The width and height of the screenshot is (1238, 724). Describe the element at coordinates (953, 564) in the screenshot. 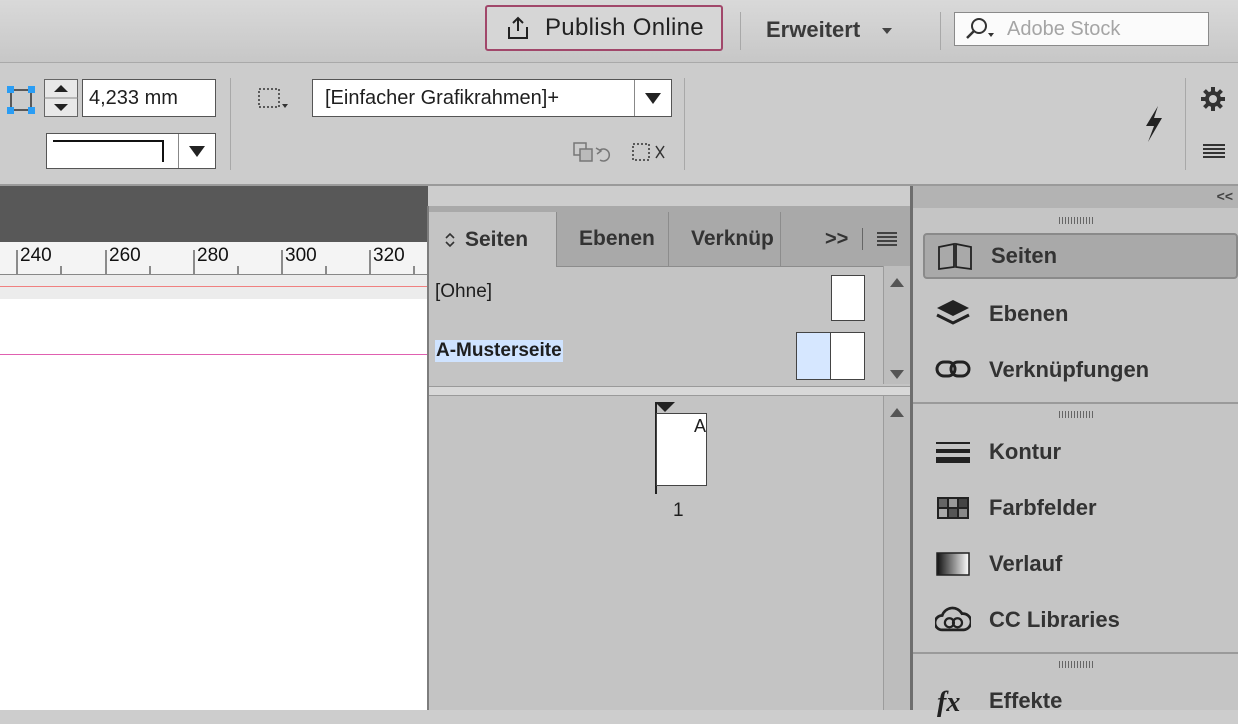

I see `gradient-icon` at that location.